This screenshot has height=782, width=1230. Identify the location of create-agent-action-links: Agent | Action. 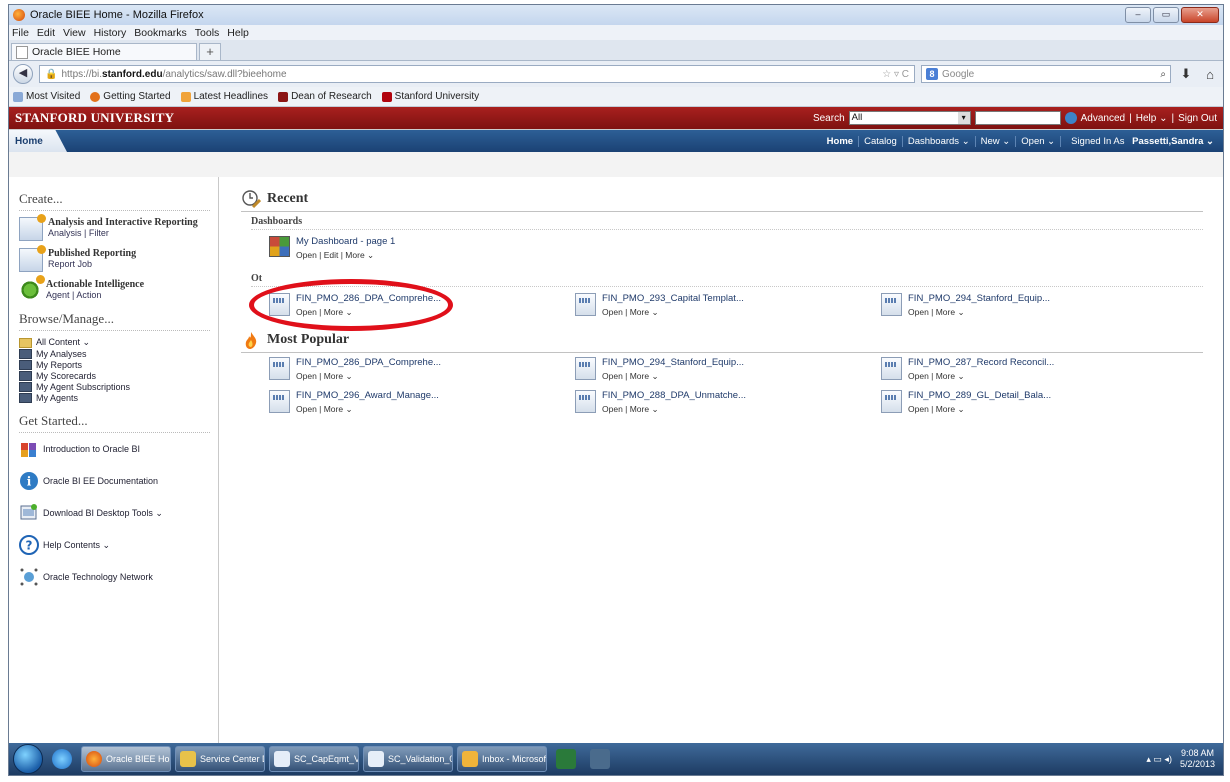
(95, 295).